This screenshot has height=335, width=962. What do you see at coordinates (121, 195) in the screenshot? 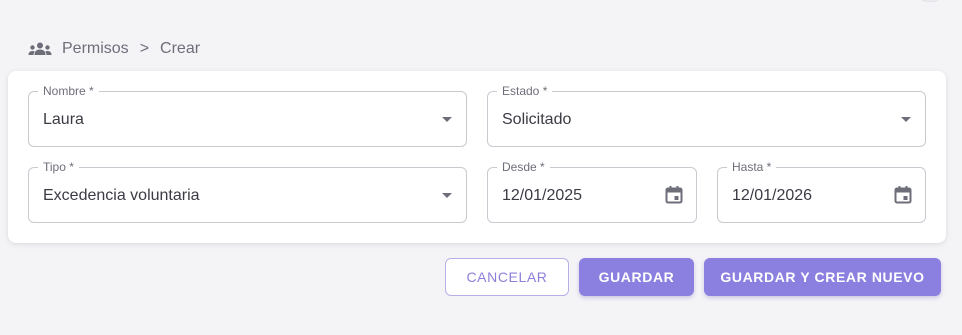
I see `tipo-value: Excedencia voluntaria` at bounding box center [121, 195].